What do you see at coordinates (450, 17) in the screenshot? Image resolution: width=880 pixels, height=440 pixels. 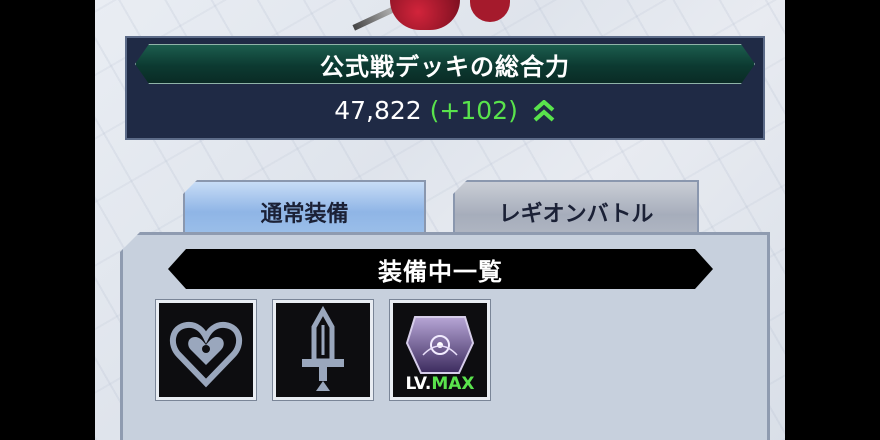 I see `character-art` at bounding box center [450, 17].